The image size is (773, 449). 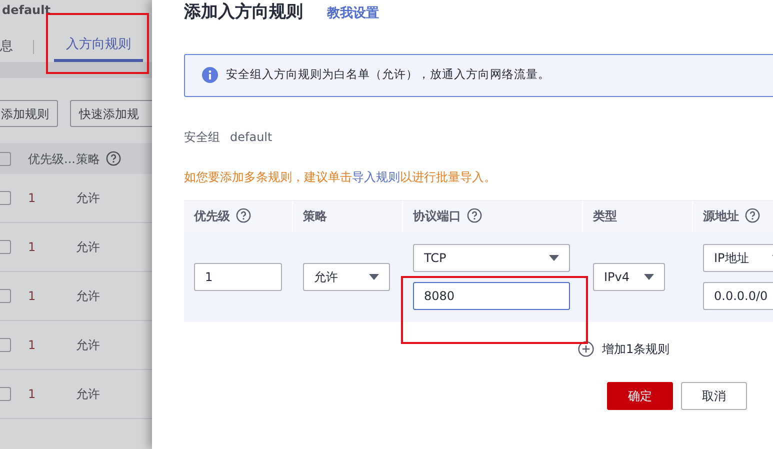 What do you see at coordinates (29, 113) in the screenshot?
I see `toolbar-button: 添加规则` at bounding box center [29, 113].